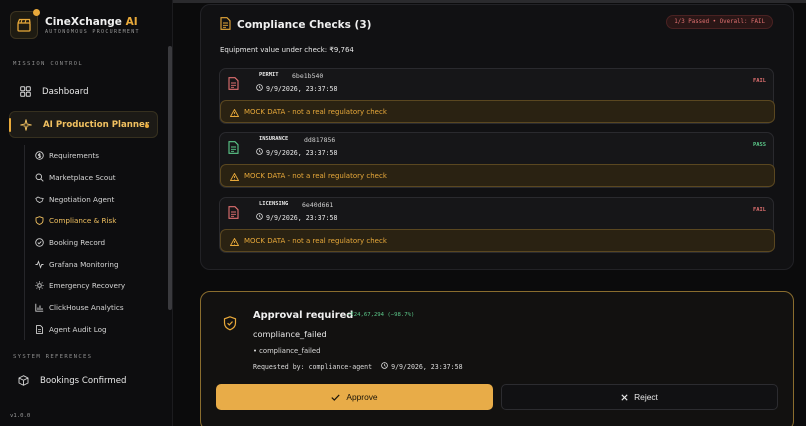 The image size is (806, 426). Describe the element at coordinates (287, 50) in the screenshot. I see `equipment-value: Equipment value under check: ₹9,764` at that location.